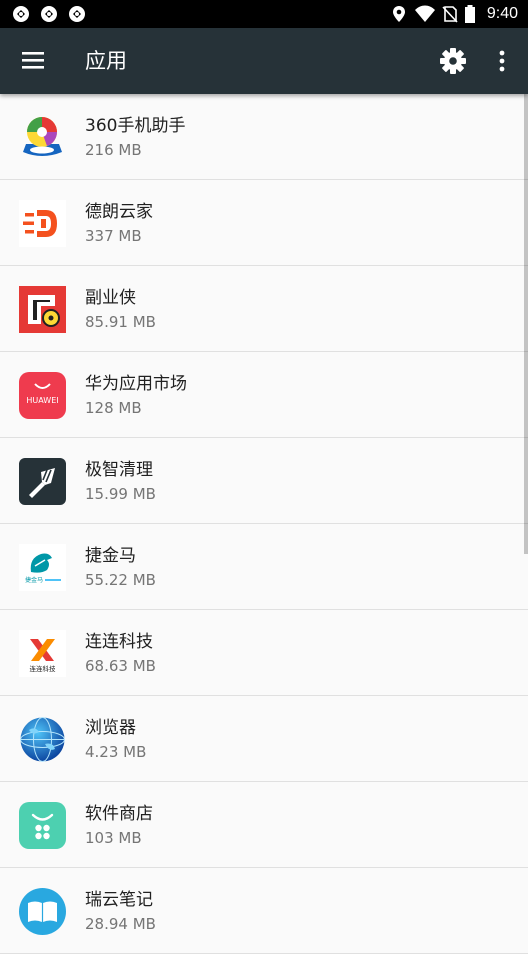 Image resolution: width=528 pixels, height=954 pixels. What do you see at coordinates (470, 14) in the screenshot?
I see `battery-icon` at bounding box center [470, 14].